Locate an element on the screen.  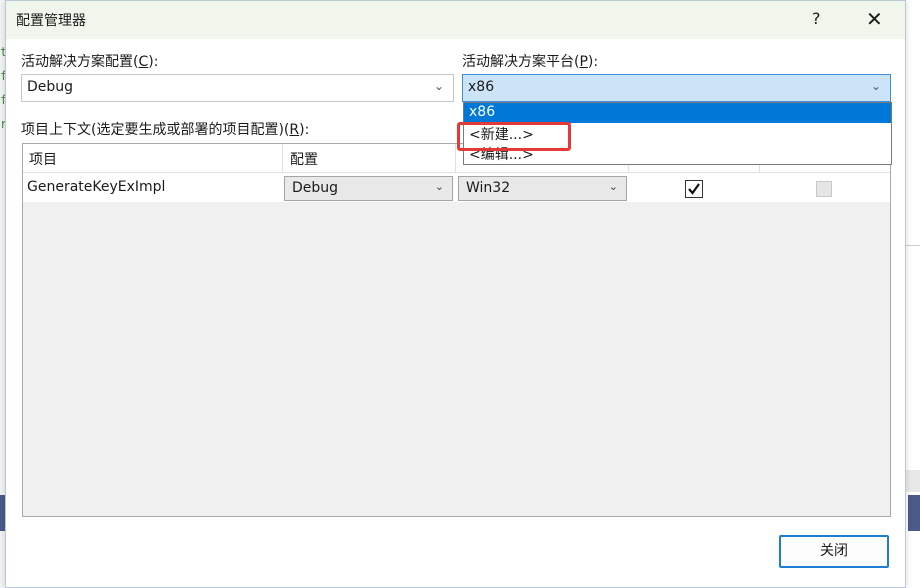
deploy-checkbox is located at coordinates (824, 189).